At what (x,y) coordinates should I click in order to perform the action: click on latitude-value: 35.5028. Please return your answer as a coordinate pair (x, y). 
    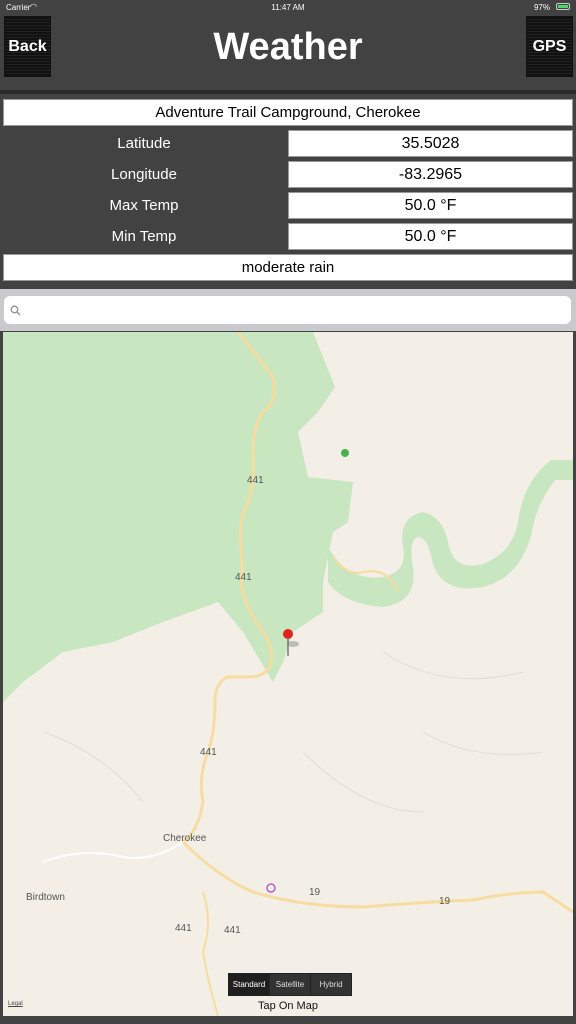
    Looking at the image, I should click on (430, 143).